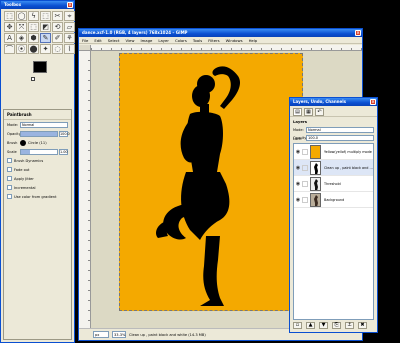  Describe the element at coordinates (37, 178) in the screenshot. I see `option-check-row: Apply Jitter` at that location.